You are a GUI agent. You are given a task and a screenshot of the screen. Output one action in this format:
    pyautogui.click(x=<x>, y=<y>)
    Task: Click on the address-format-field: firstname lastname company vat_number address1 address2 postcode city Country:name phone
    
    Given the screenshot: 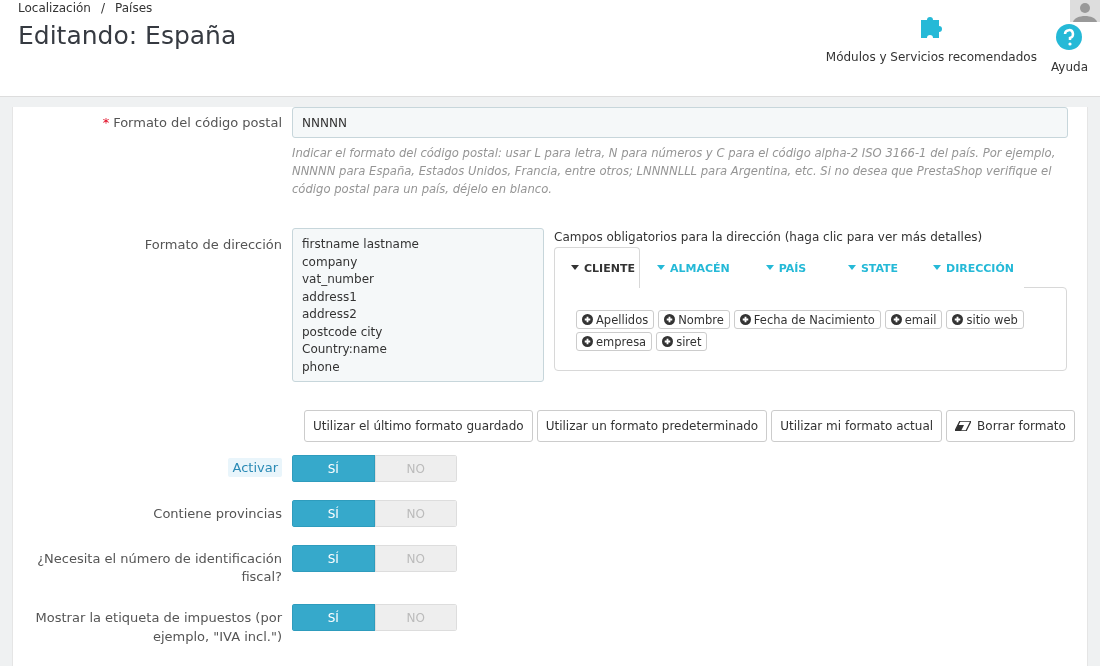 What is the action you would take?
    pyautogui.click(x=418, y=305)
    